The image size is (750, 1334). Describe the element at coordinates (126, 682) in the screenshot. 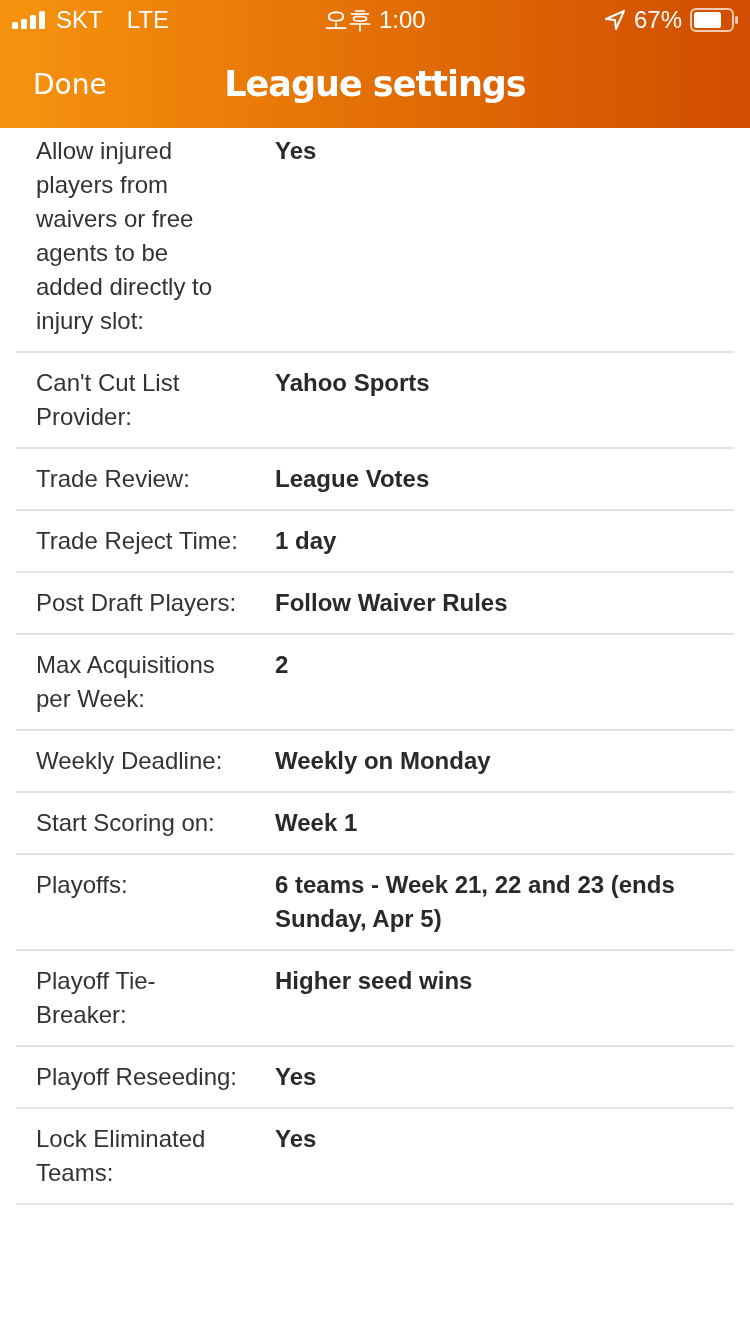

I see `setting-label: Max Acquisitions per Week:` at that location.